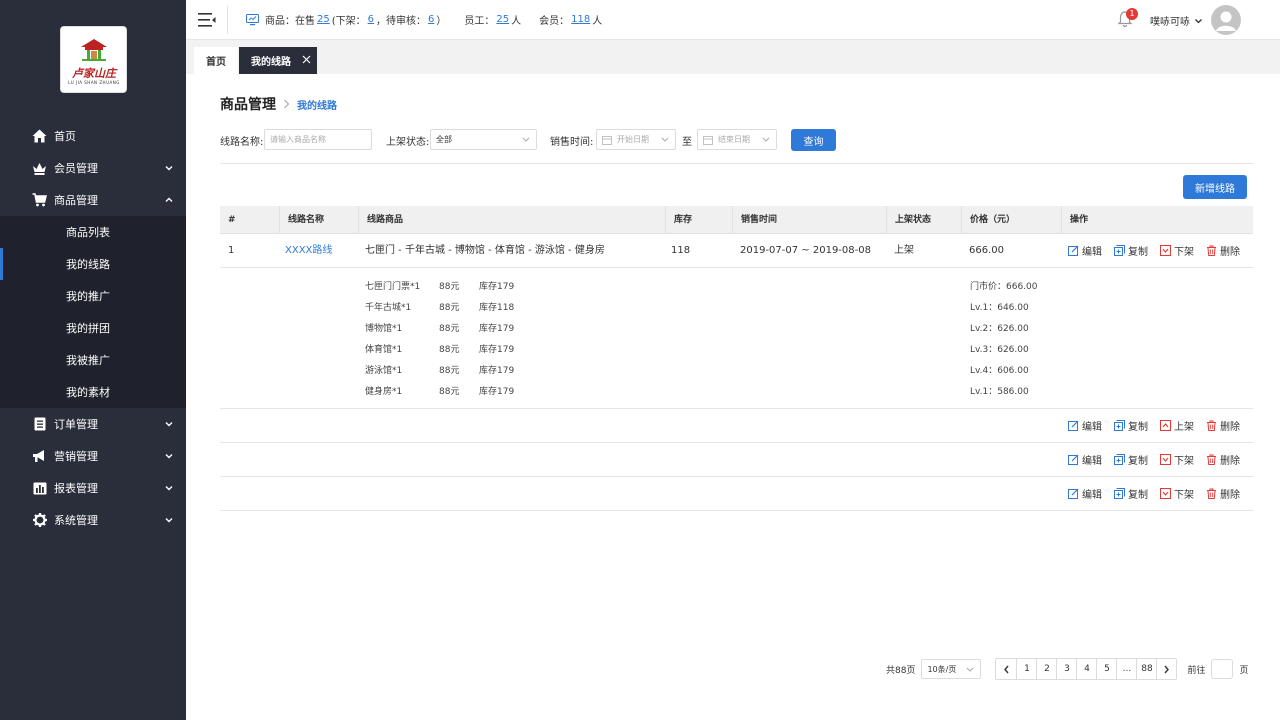 The width and height of the screenshot is (1280, 720). I want to click on put-on-button: 上架, so click(1177, 425).